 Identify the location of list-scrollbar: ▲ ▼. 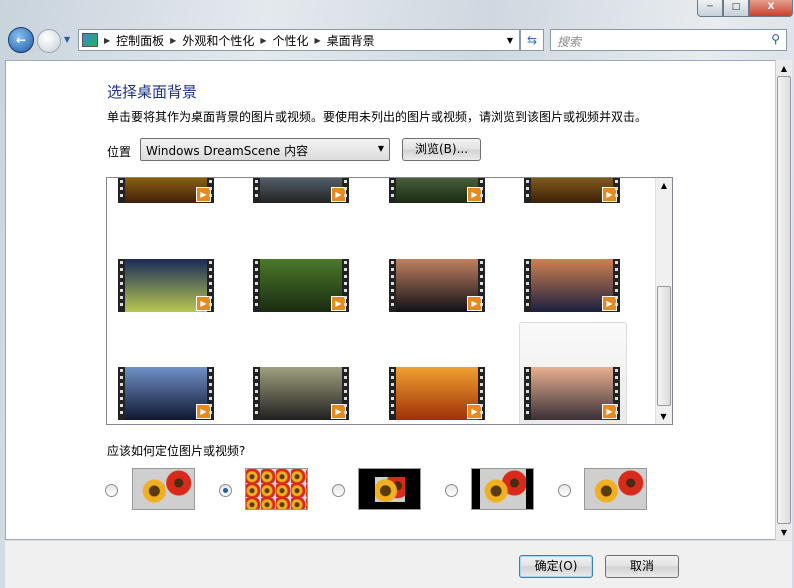
(663, 301).